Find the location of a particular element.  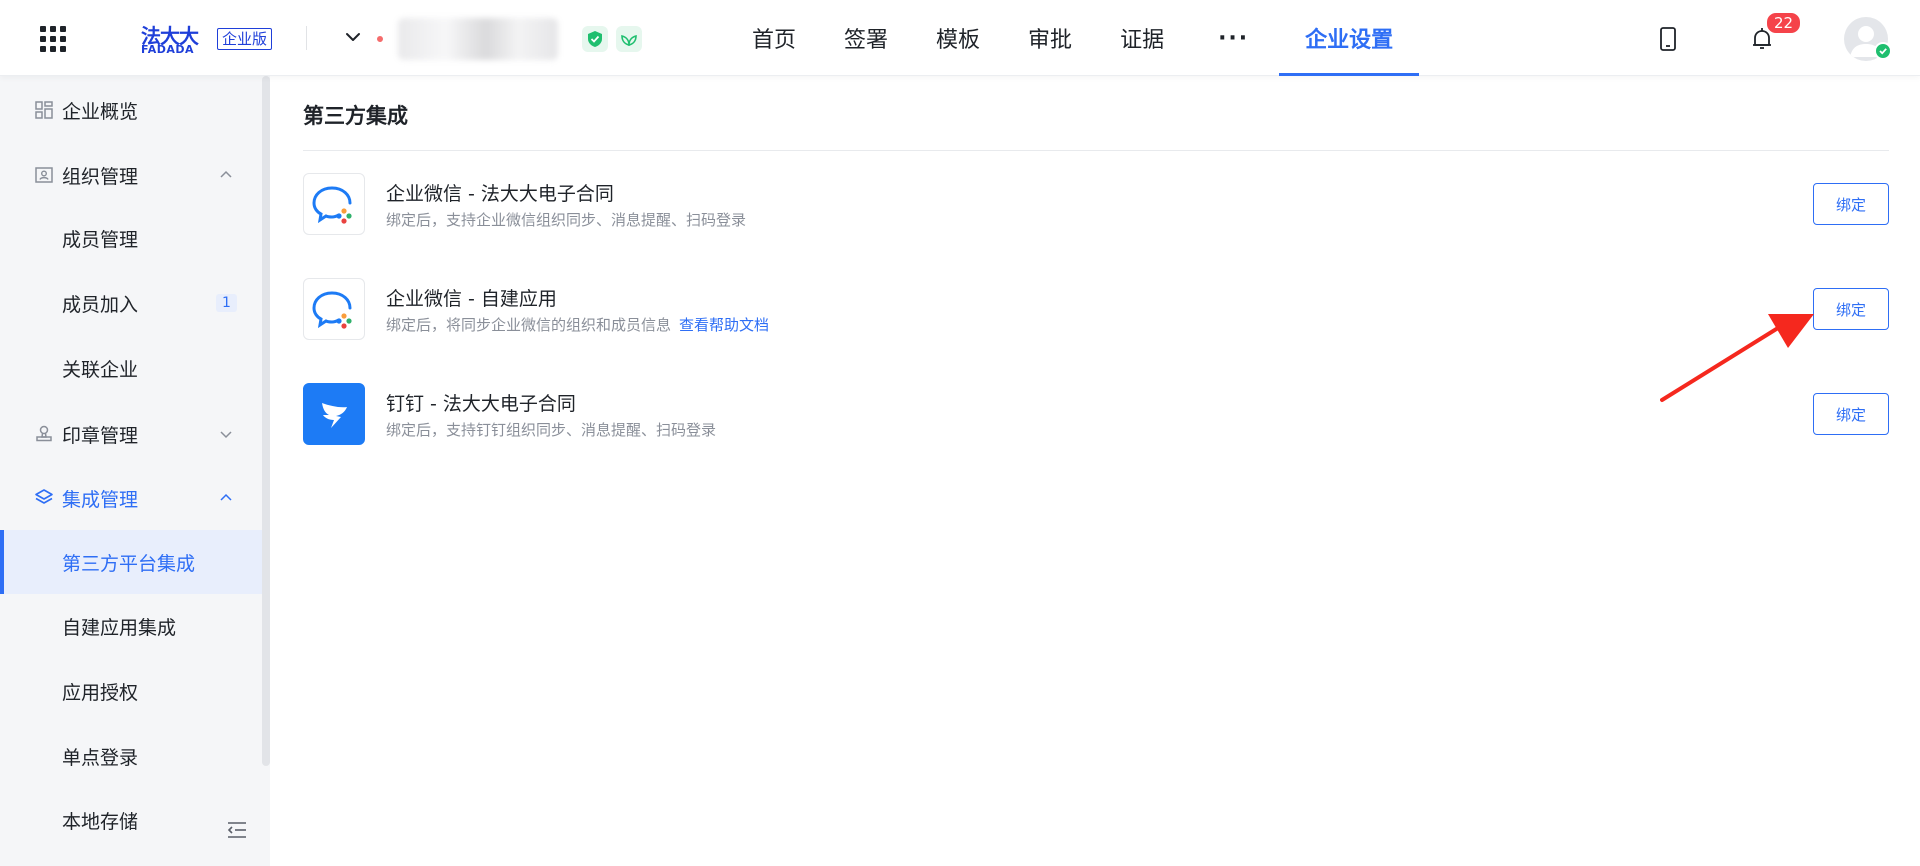

sidebar-item-org-management: 组织管理 is located at coordinates (131, 175).